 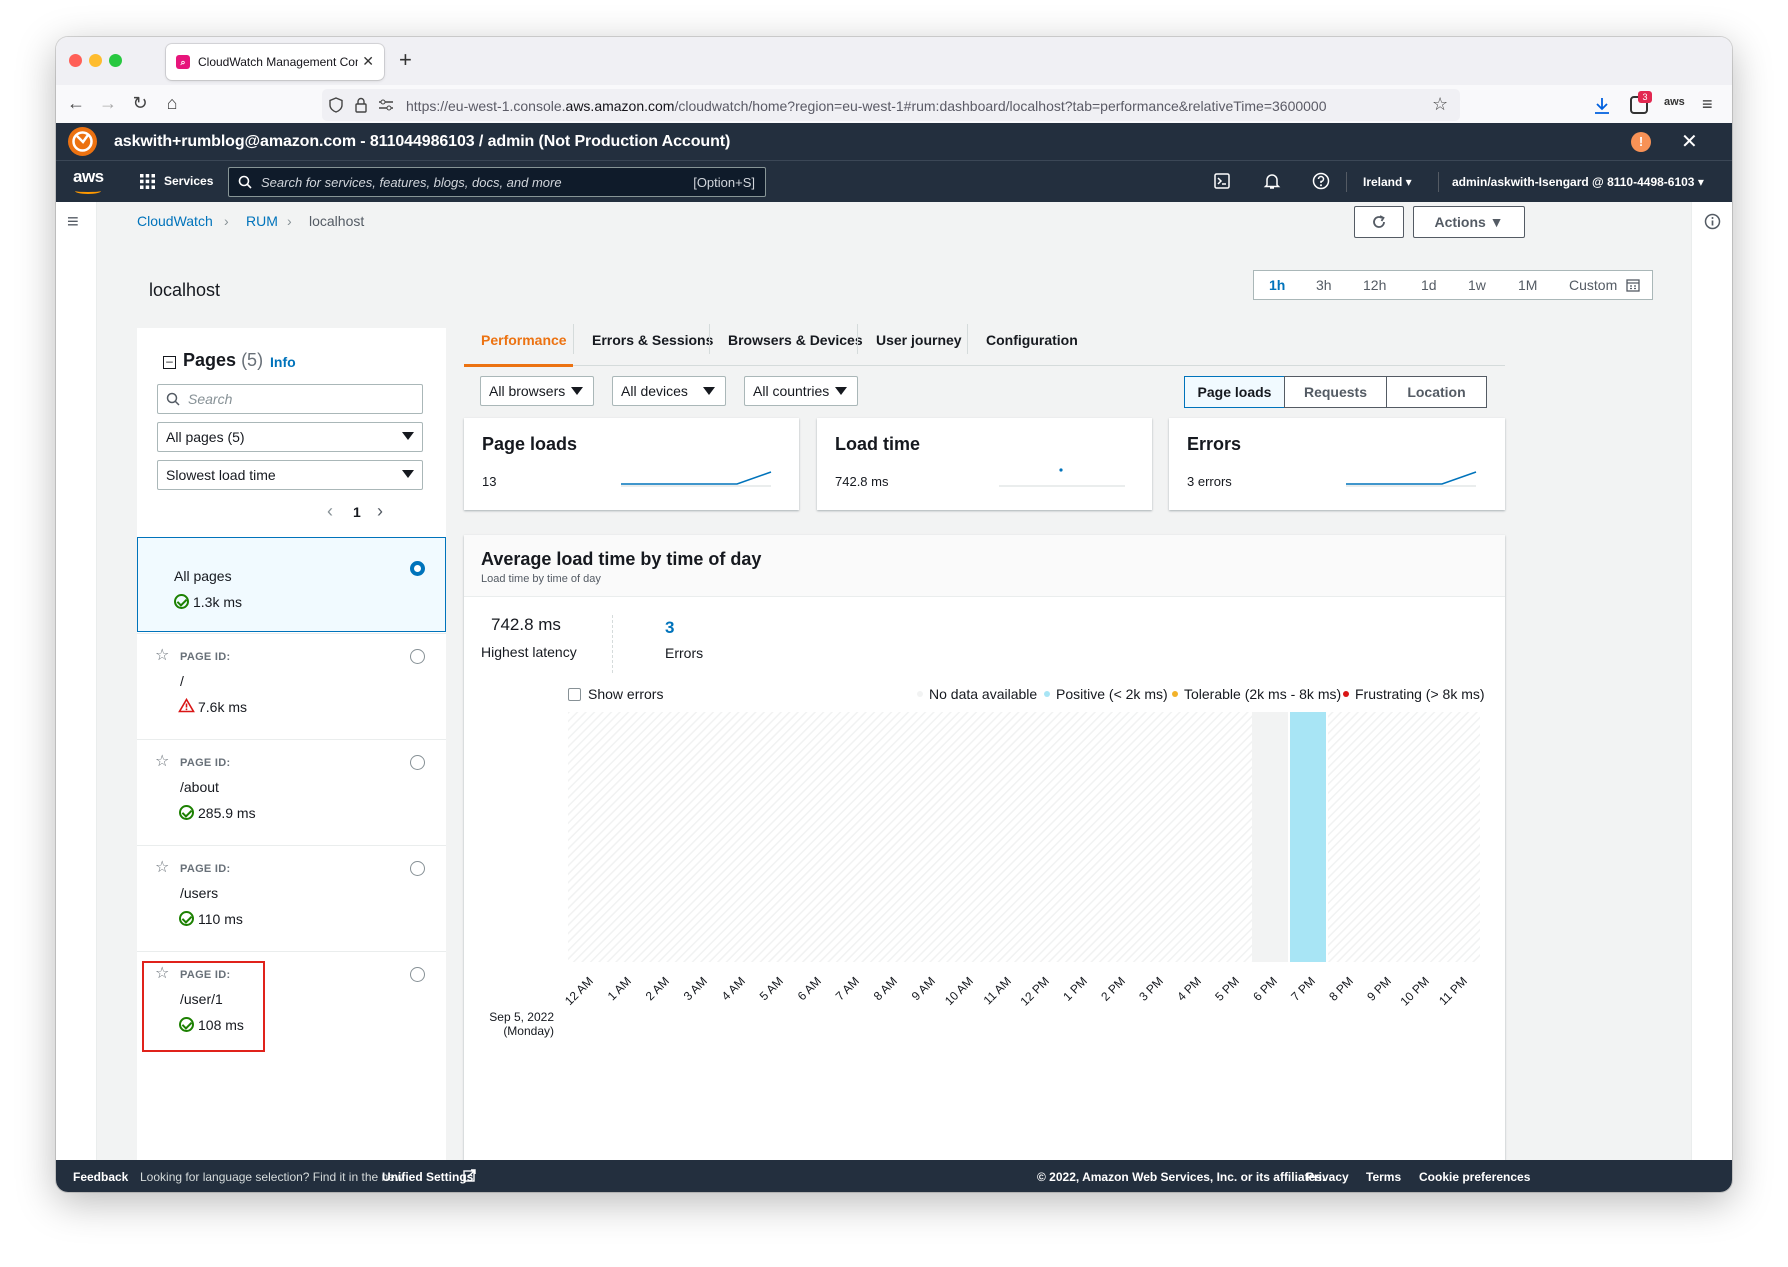 What do you see at coordinates (1429, 285) in the screenshot?
I see `time-range-1d: 1d` at bounding box center [1429, 285].